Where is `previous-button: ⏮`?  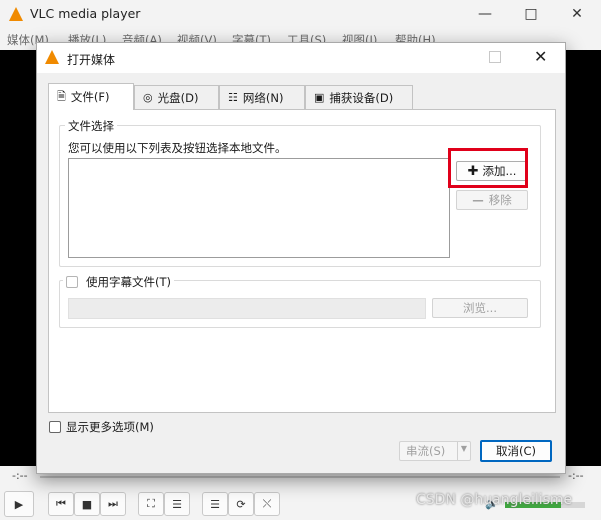 previous-button: ⏮ is located at coordinates (61, 504).